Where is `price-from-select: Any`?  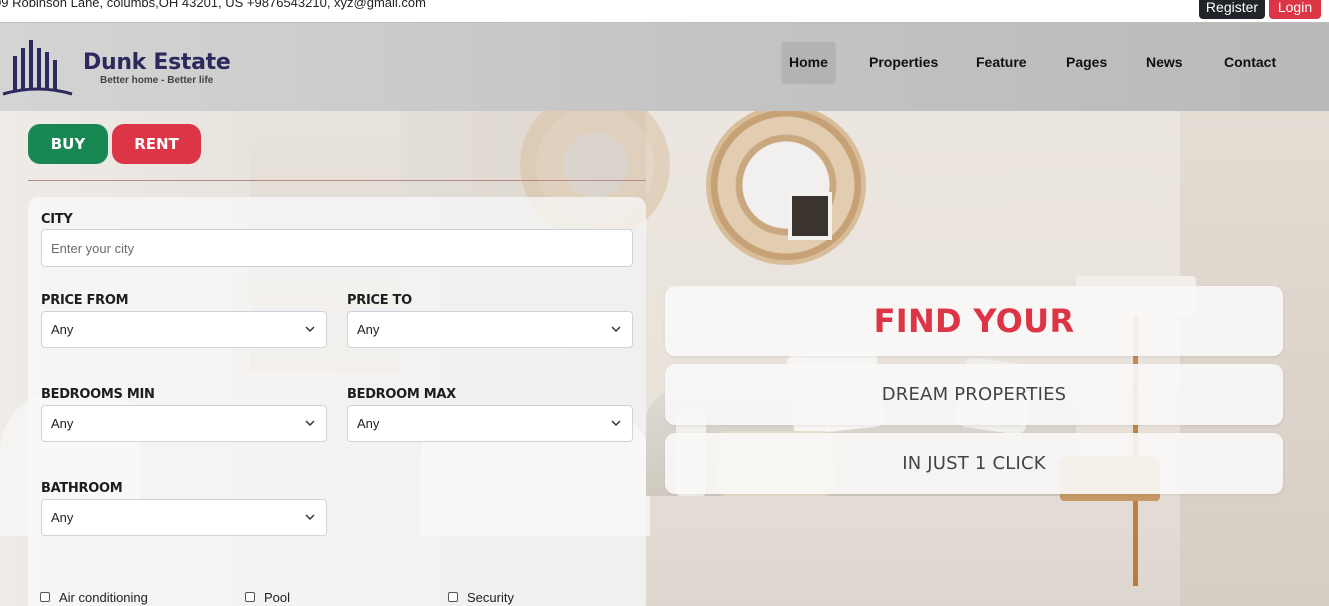
price-from-select: Any is located at coordinates (184, 329).